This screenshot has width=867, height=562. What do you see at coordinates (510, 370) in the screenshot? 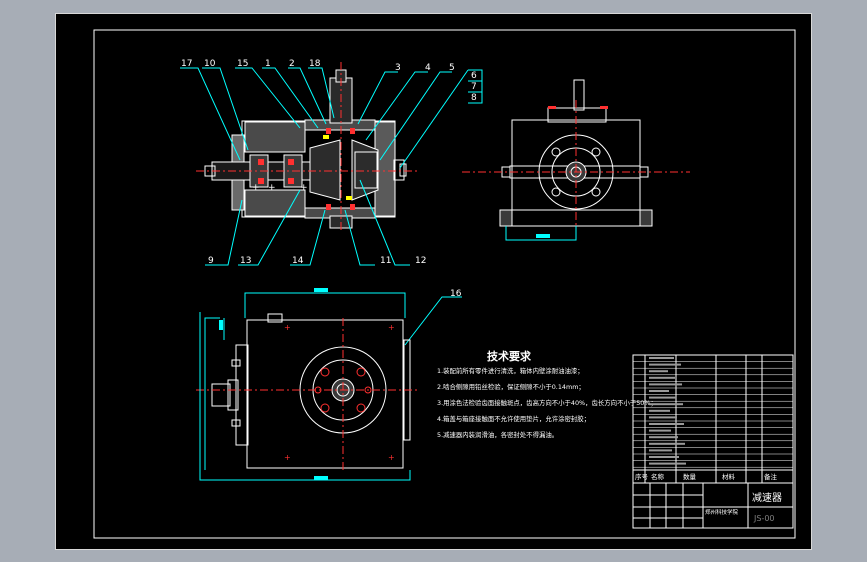
I see `tech-line: 1.装配前所有零件进行清洗，箱体内壁涂耐油油漆；` at bounding box center [510, 370].